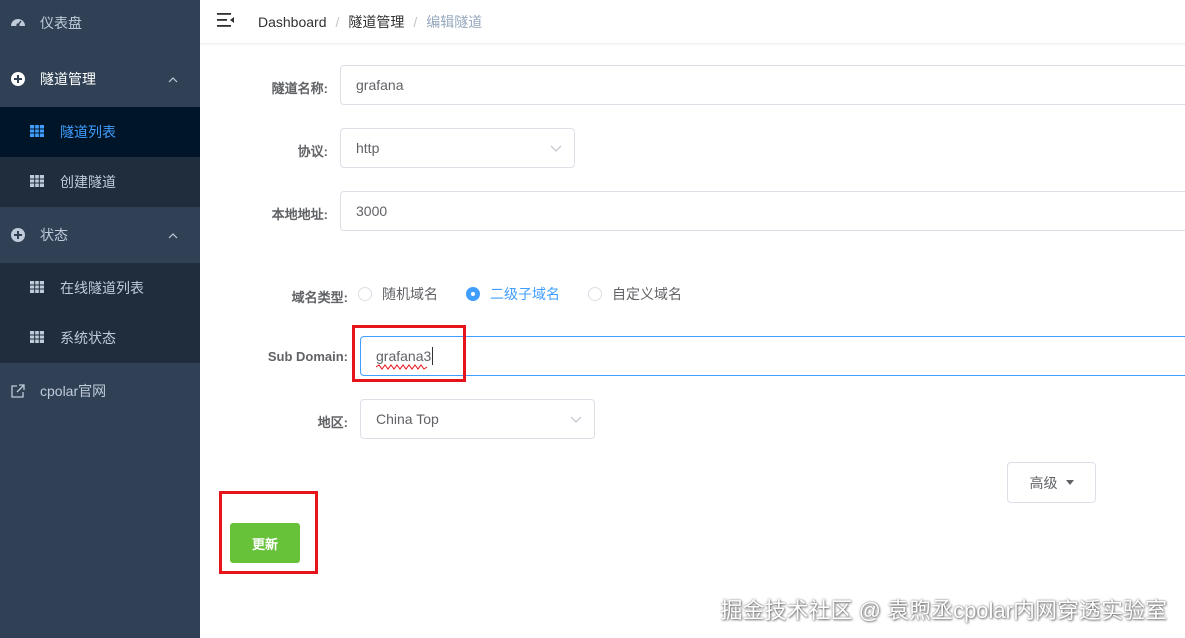 Image resolution: width=1185 pixels, height=638 pixels. I want to click on breadcrumb: Dashboard / 隧道管理 / 编辑隧道, so click(370, 22).